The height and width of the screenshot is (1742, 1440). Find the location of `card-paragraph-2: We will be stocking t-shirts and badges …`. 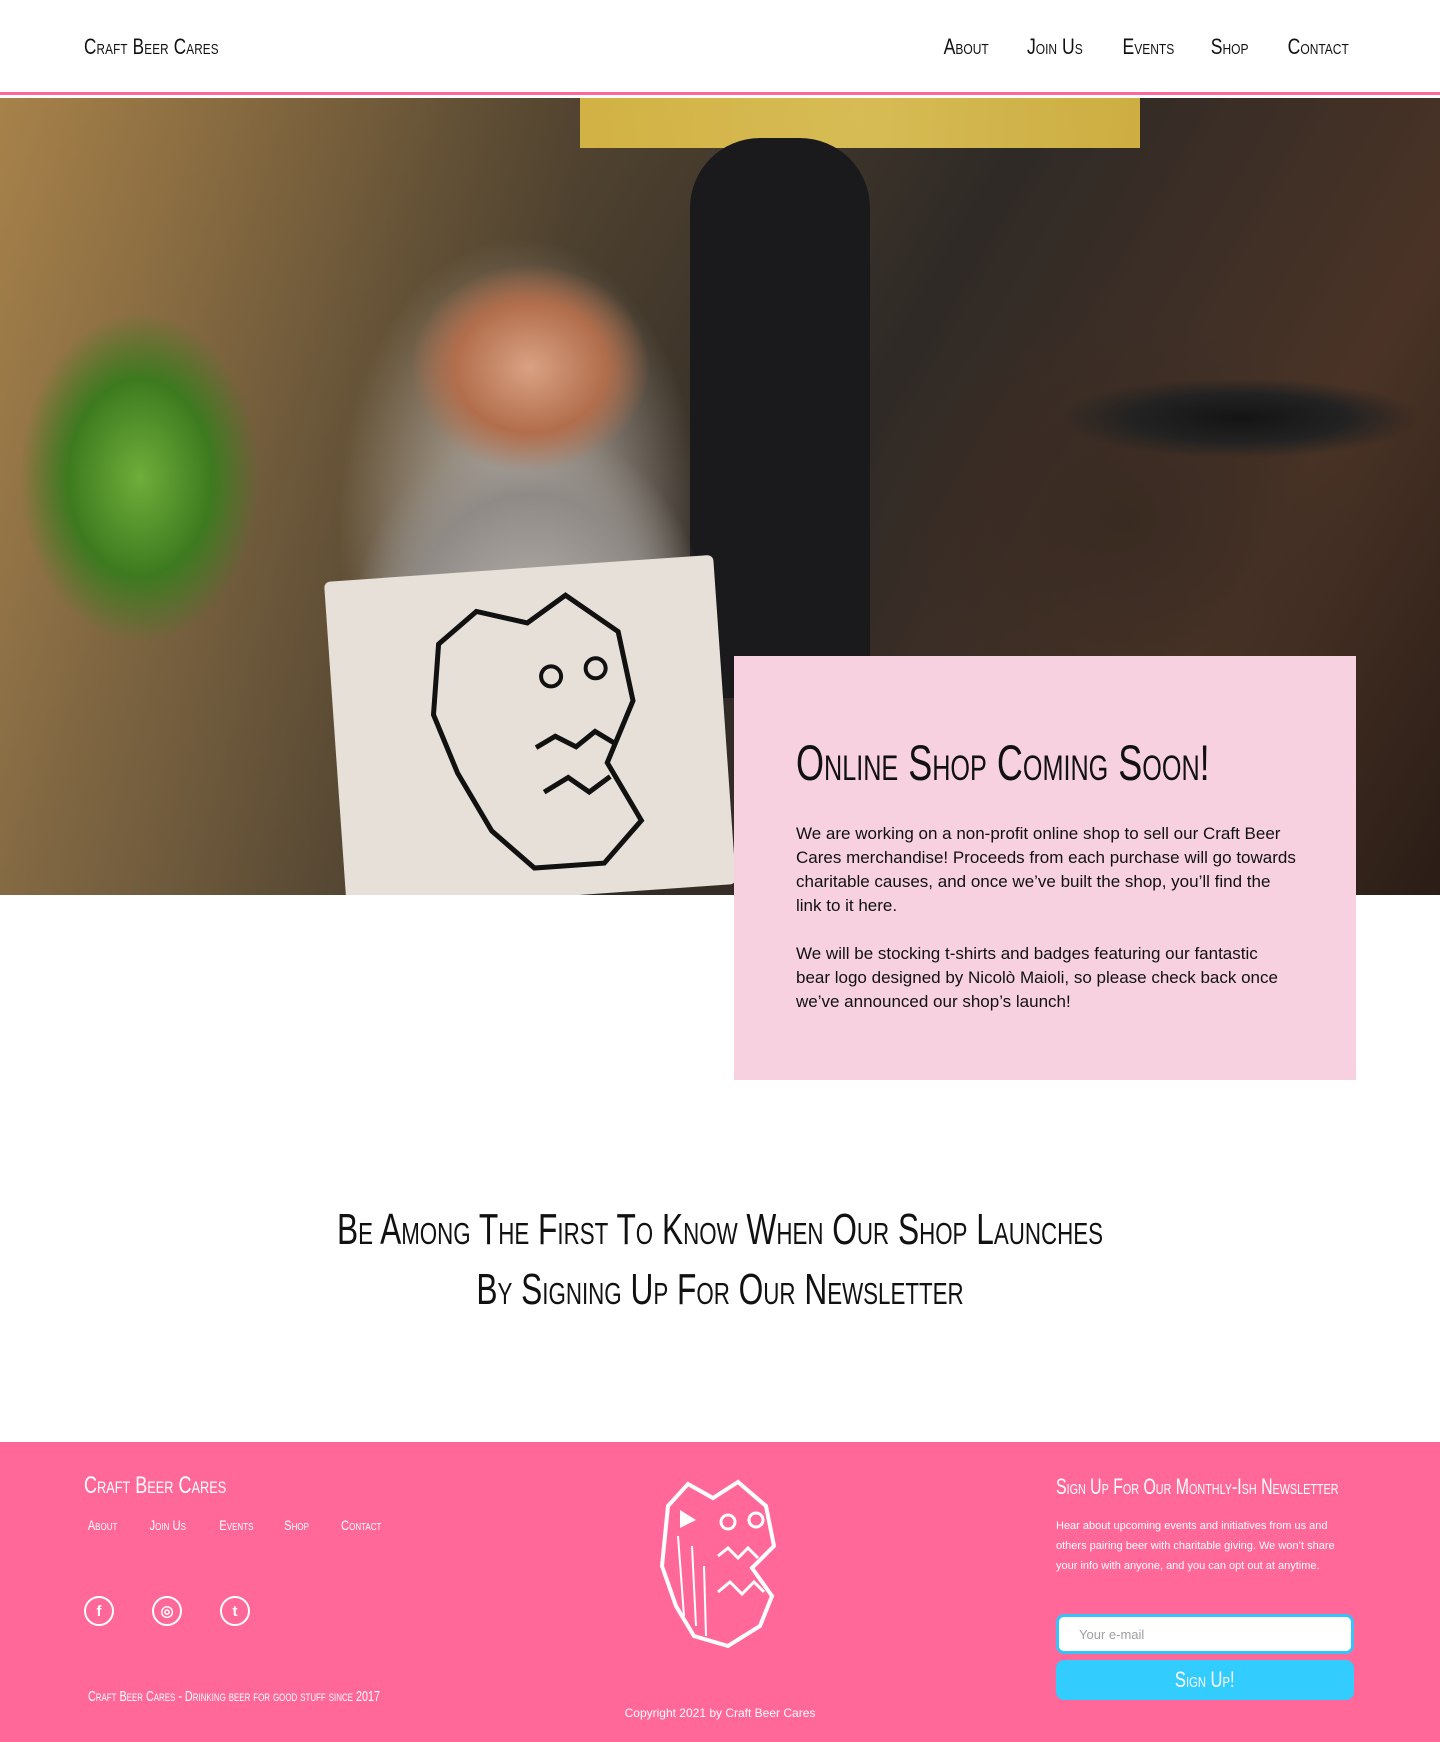

card-paragraph-2: We will be stocking t-shirts and badges … is located at coordinates (1037, 977).